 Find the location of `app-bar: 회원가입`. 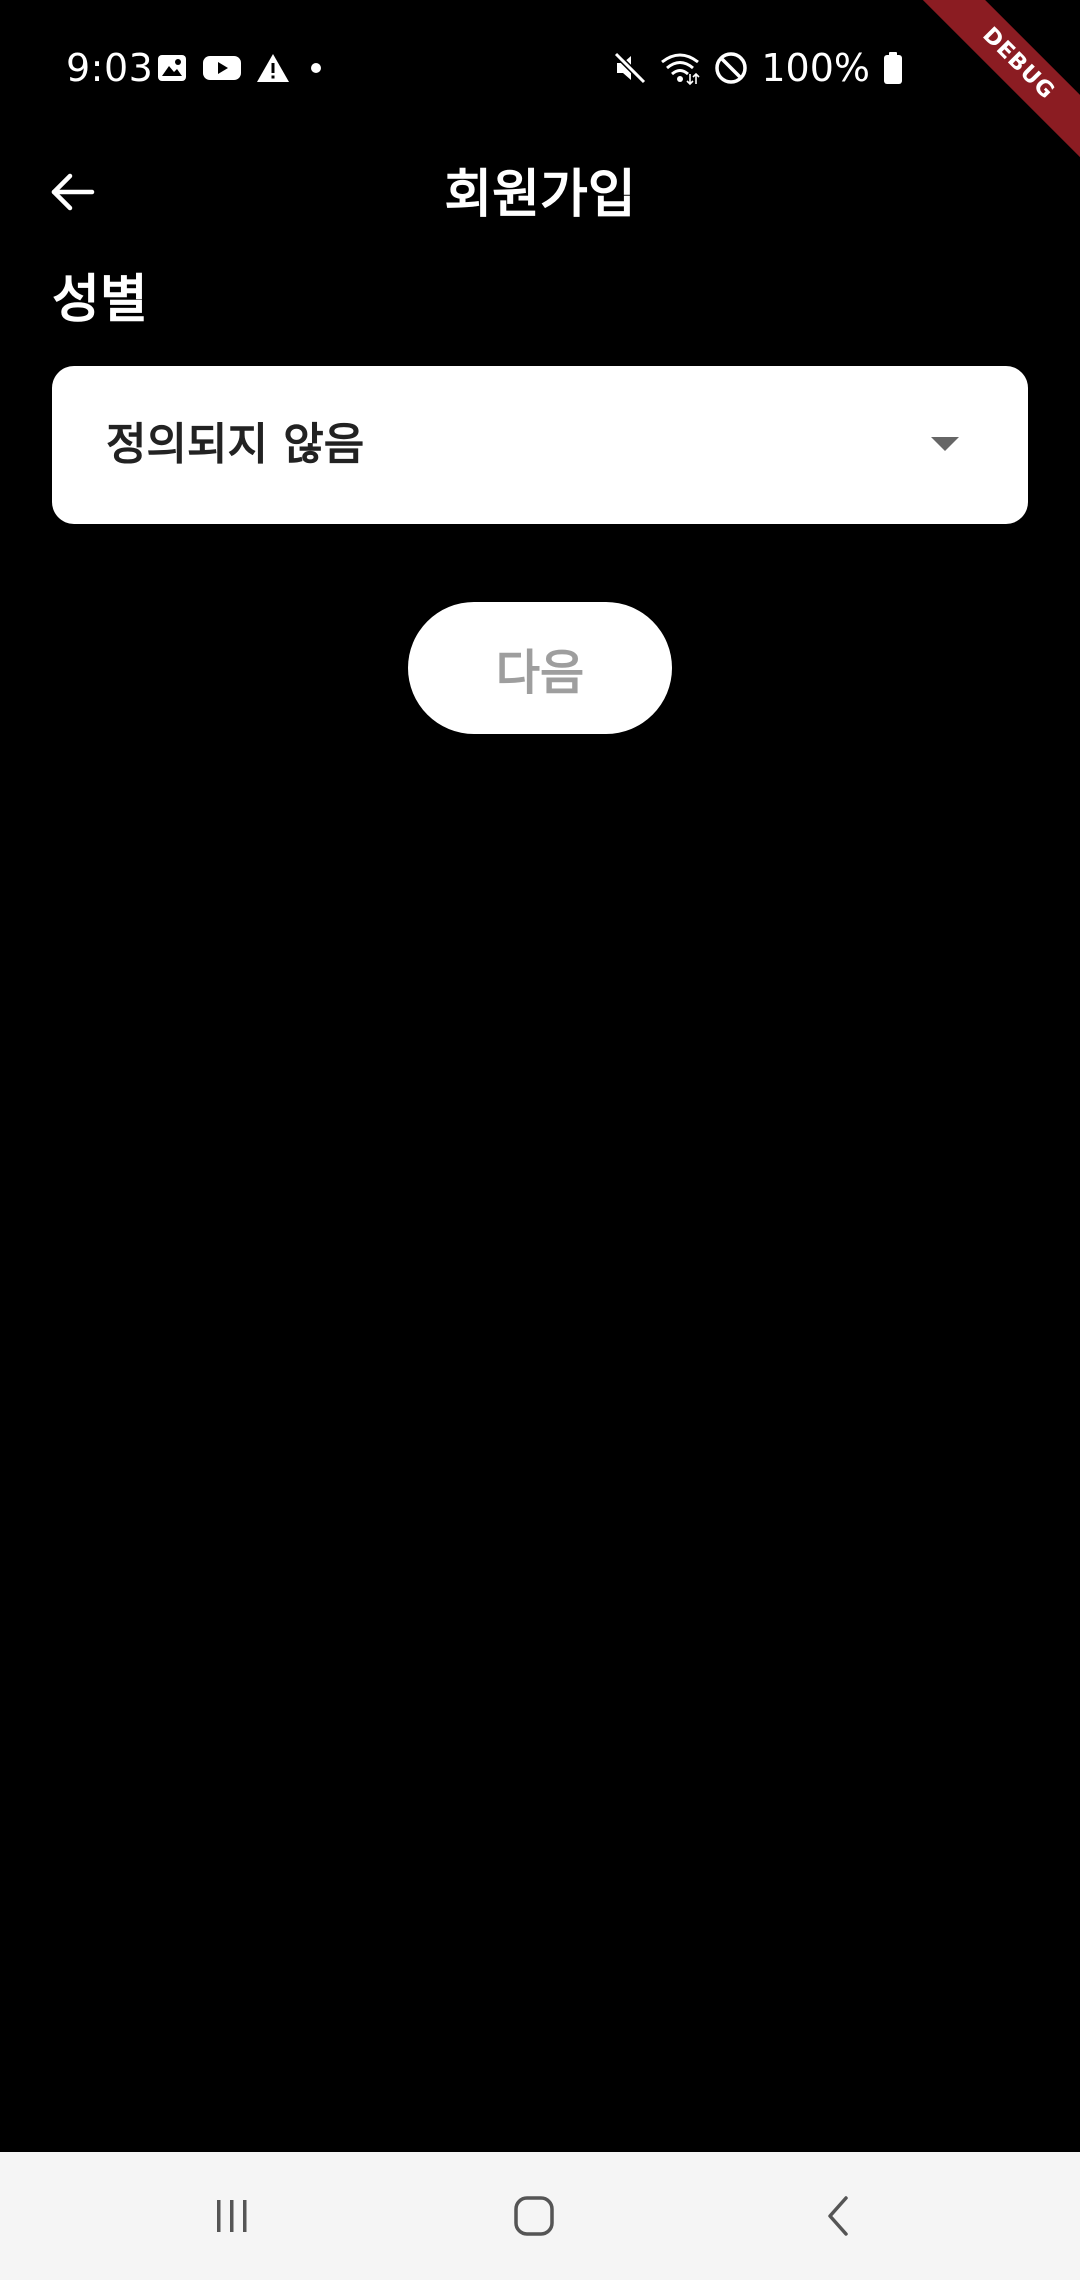

app-bar: 회원가입 is located at coordinates (540, 186).